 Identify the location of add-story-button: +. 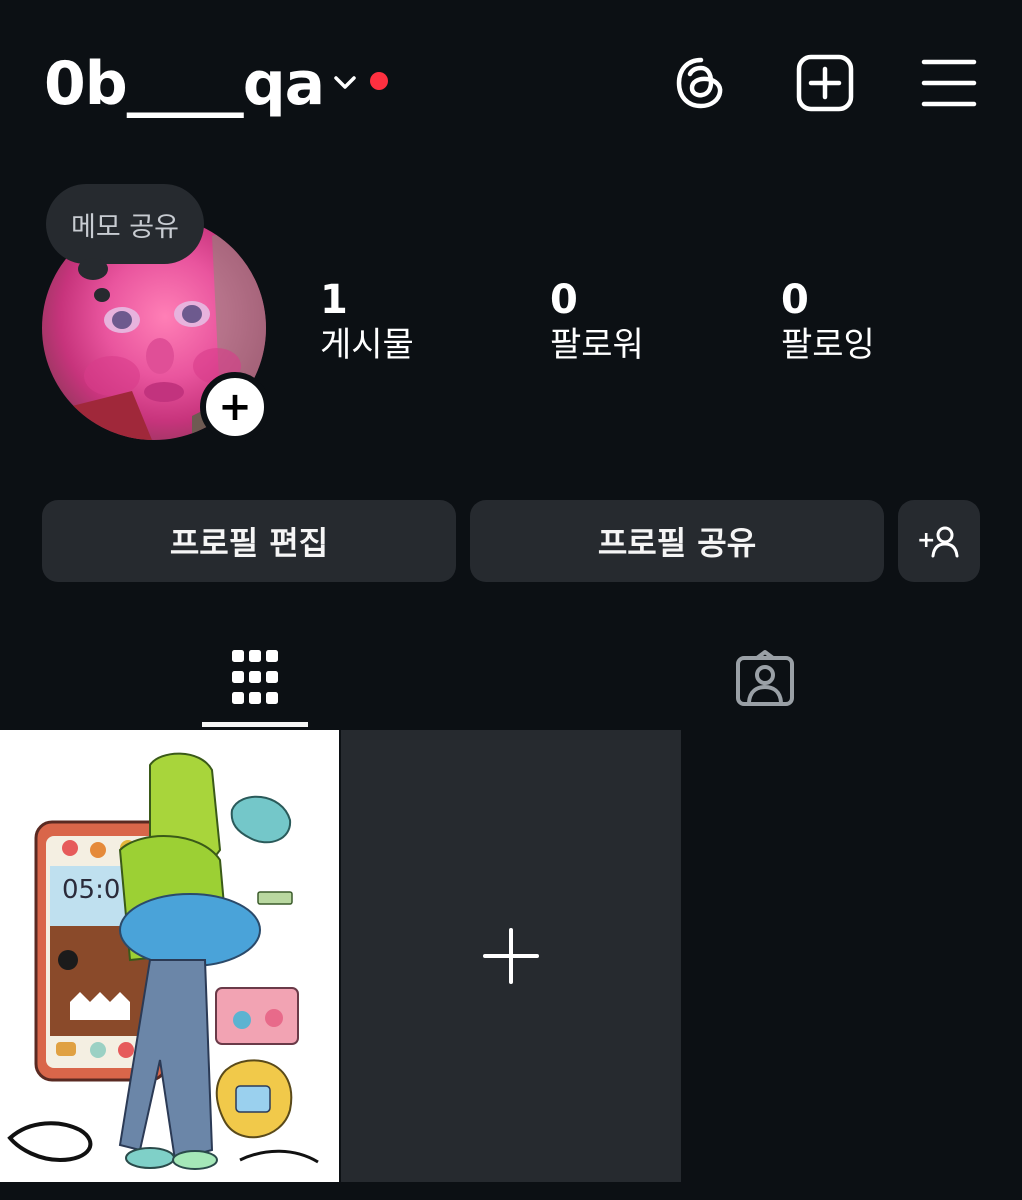
(235, 407).